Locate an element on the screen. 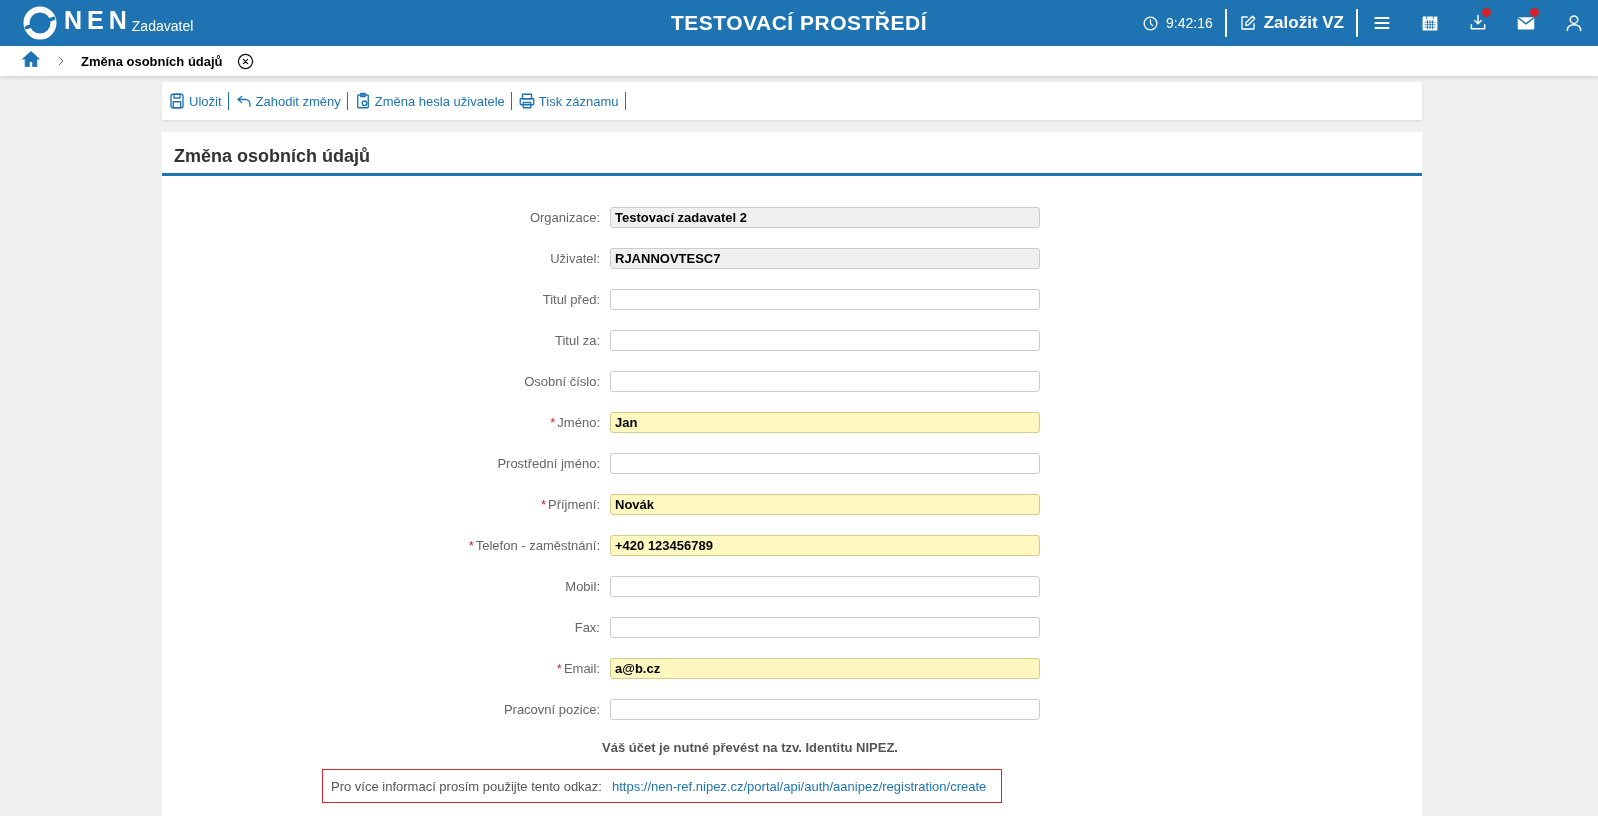  password-button: Změna hesla uživatele is located at coordinates (432, 101).